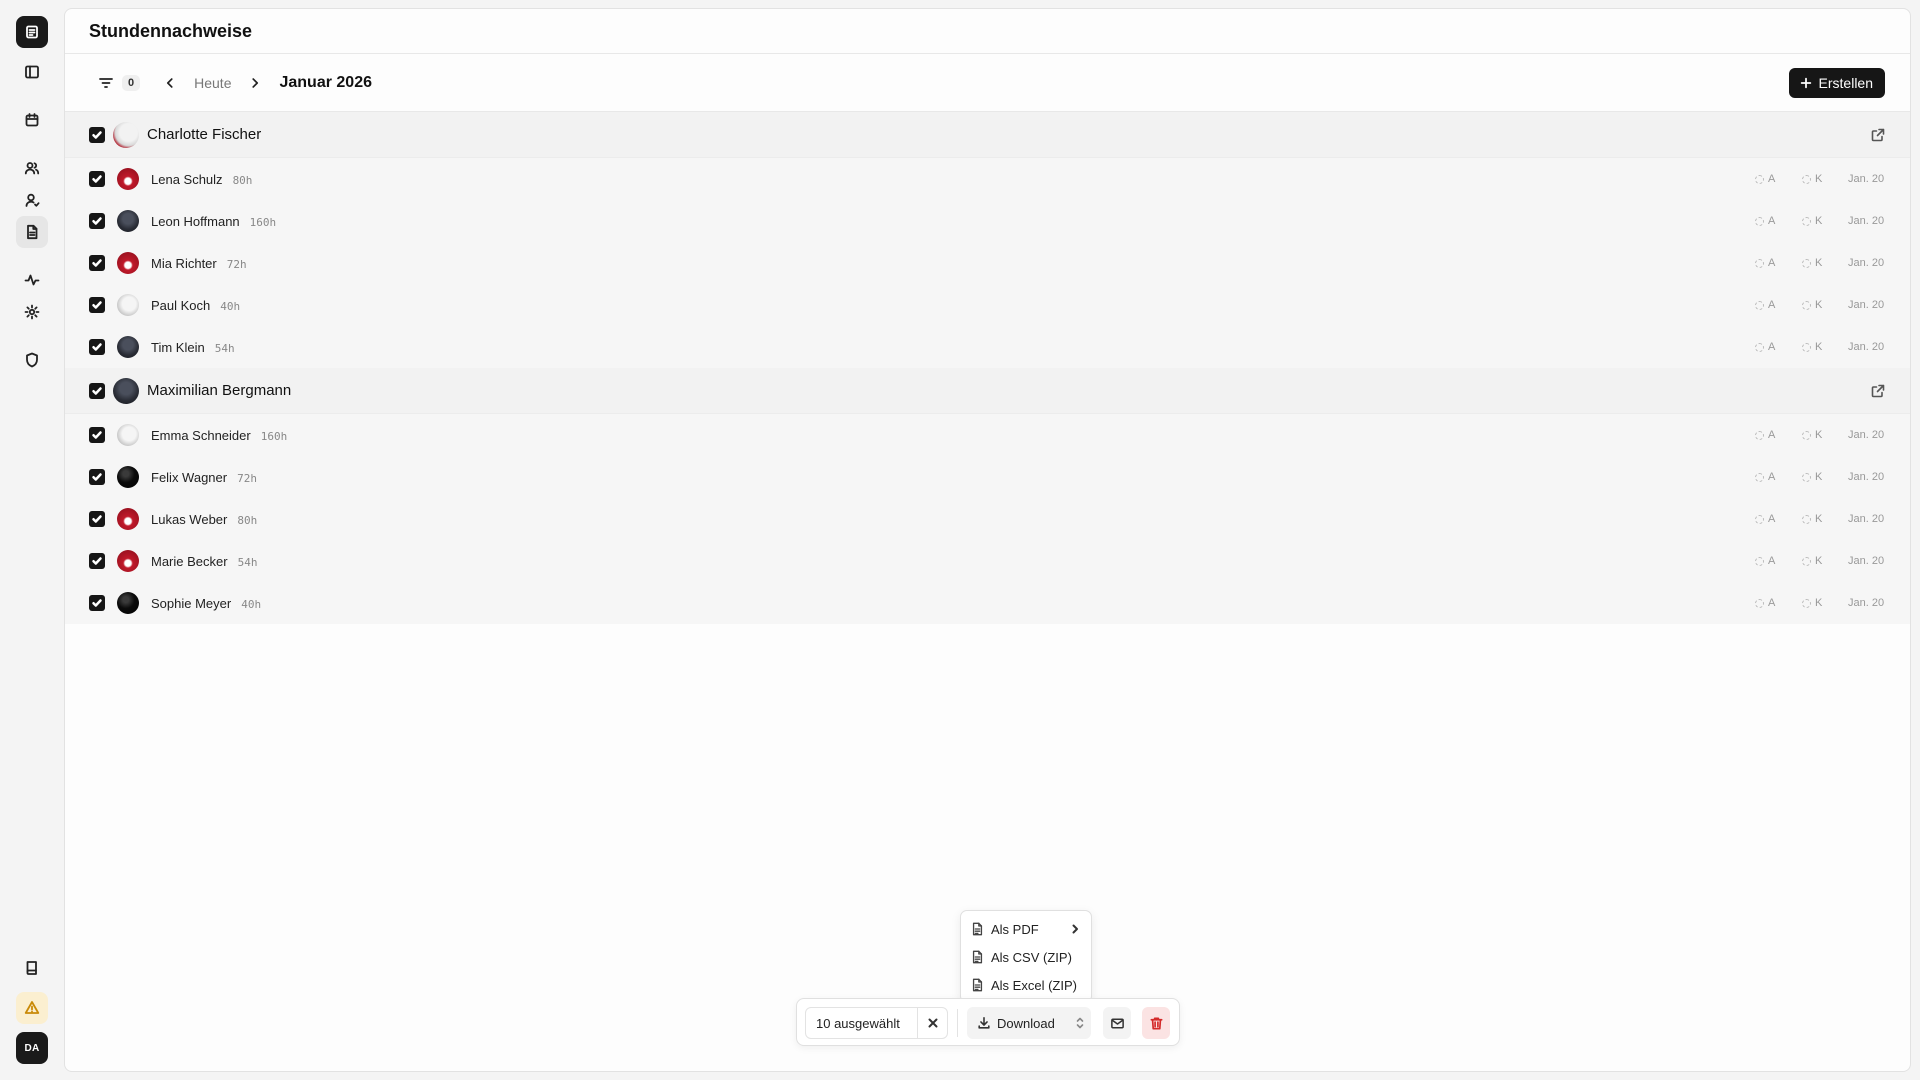 The image size is (1920, 1080). Describe the element at coordinates (1026, 929) in the screenshot. I see `menu-item-pdf: Als PDF` at that location.